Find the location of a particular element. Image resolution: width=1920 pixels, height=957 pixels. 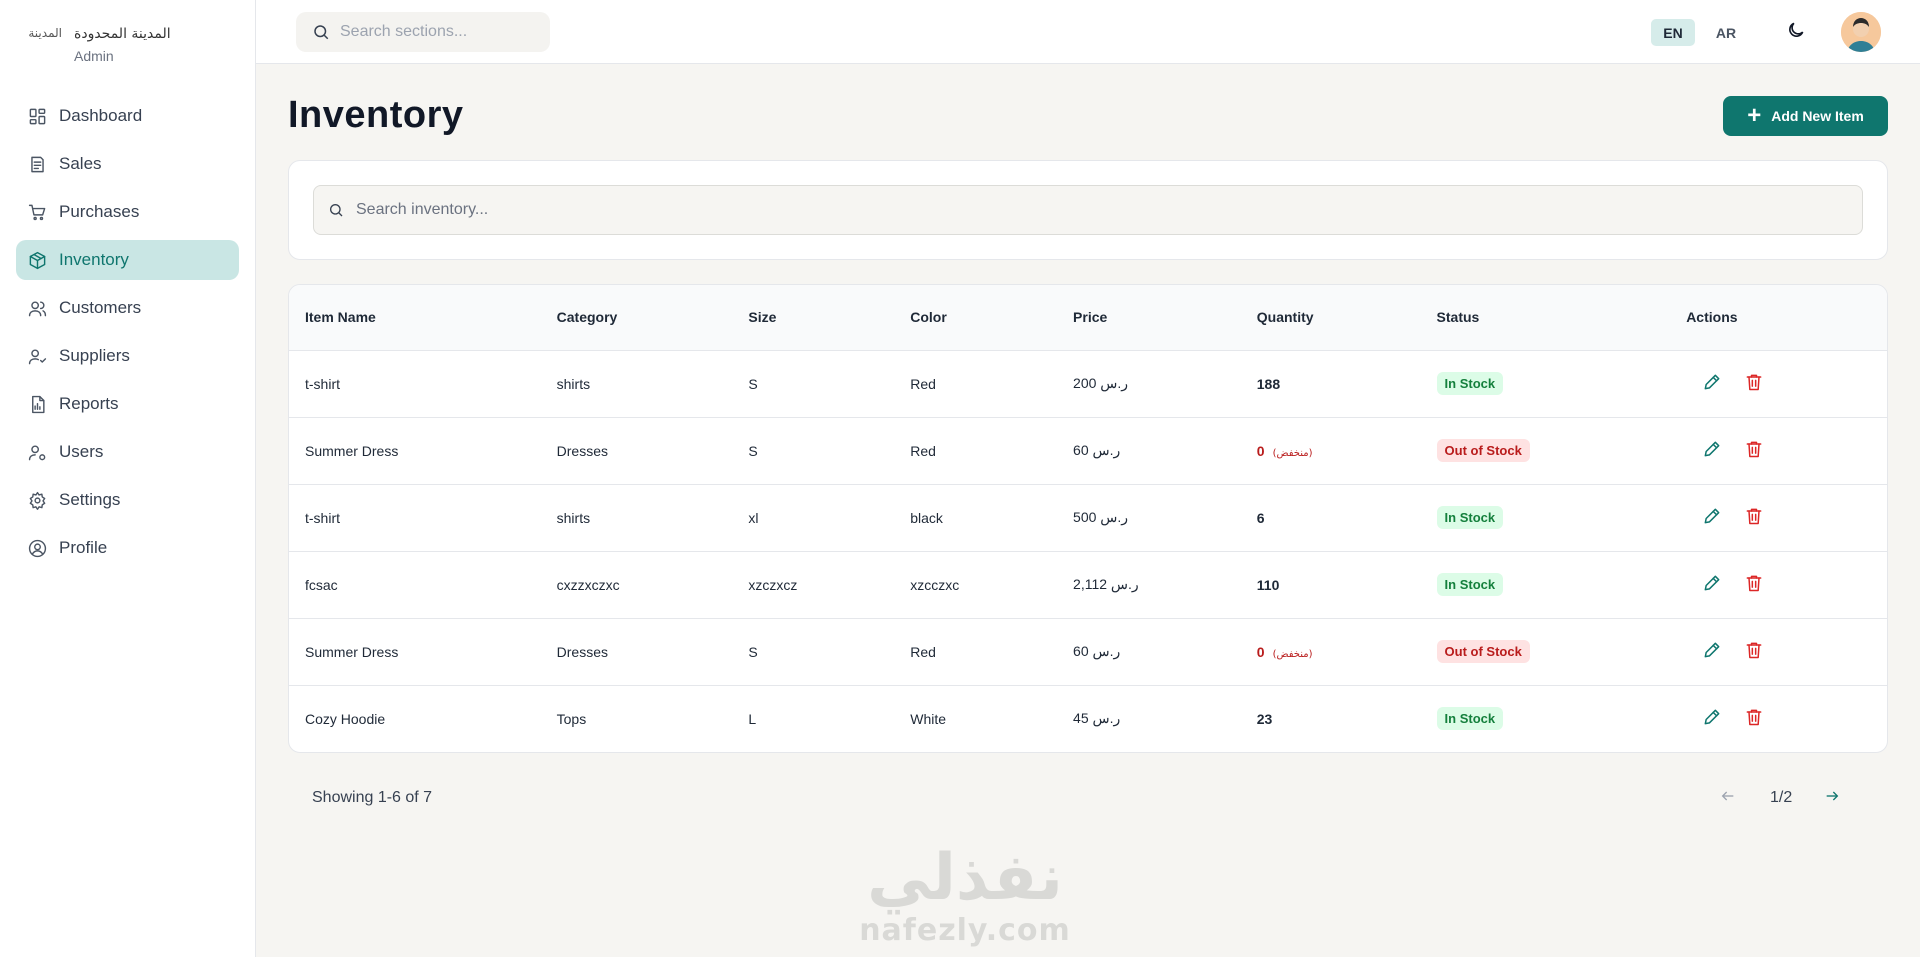

sidebar-item-label: Purchases is located at coordinates (99, 211).